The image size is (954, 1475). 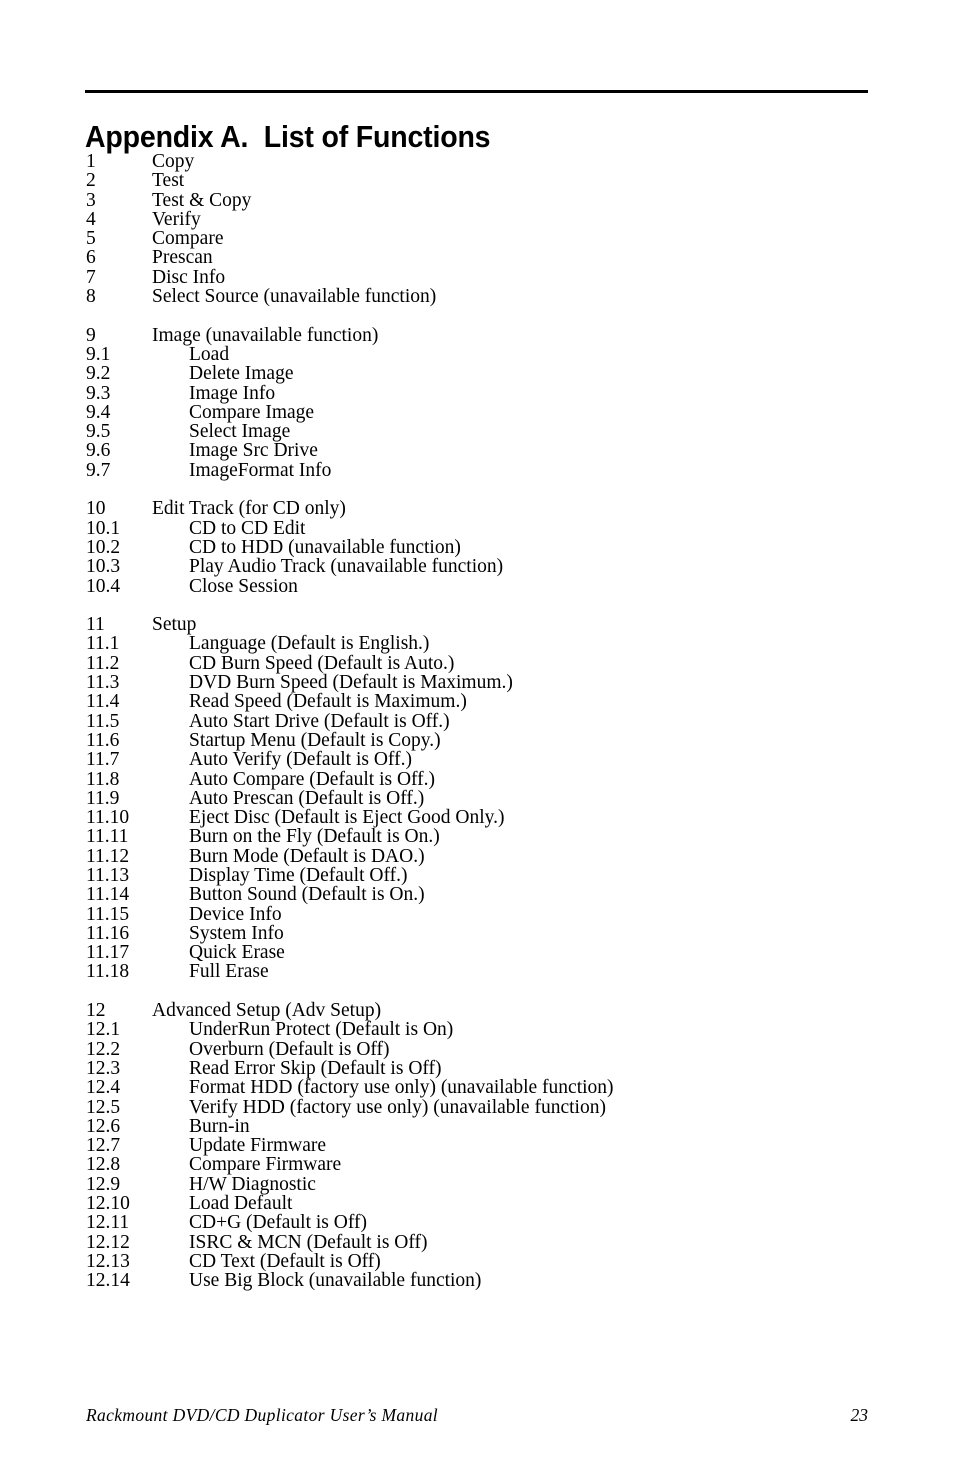 What do you see at coordinates (265, 335) in the screenshot?
I see `function-label: Image (unavailable function)` at bounding box center [265, 335].